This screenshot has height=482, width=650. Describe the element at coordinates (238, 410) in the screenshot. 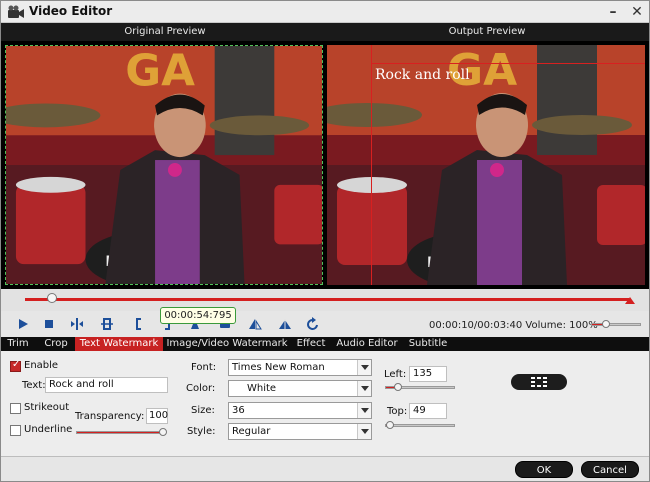

I see `size-select-value: 36` at that location.